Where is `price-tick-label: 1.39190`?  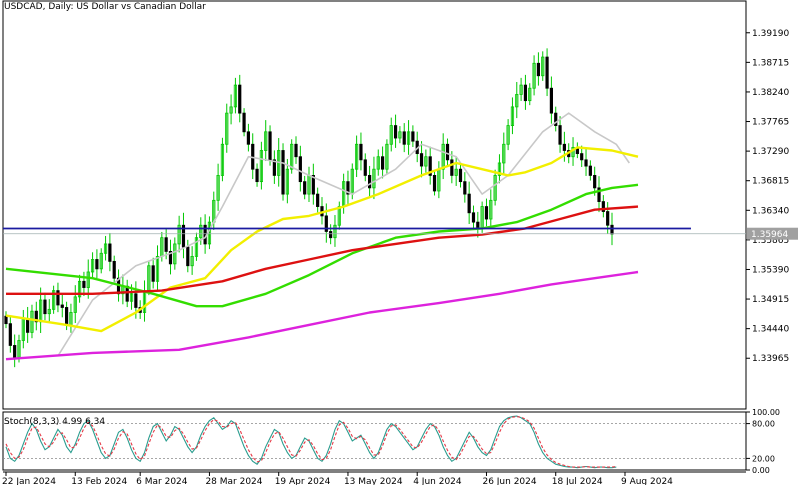 price-tick-label: 1.39190 is located at coordinates (770, 34).